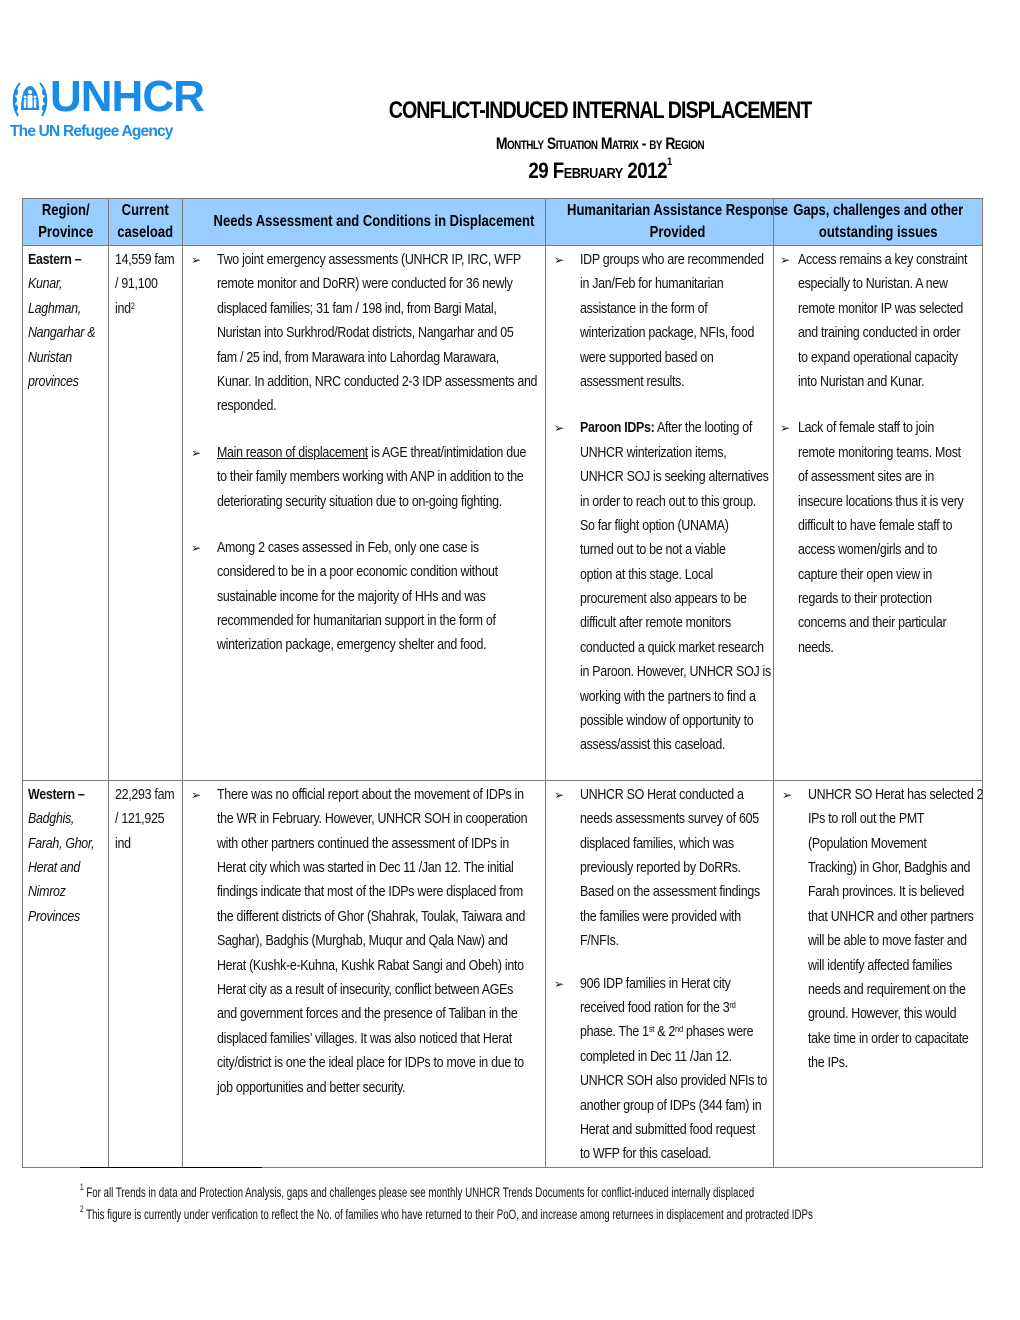 The width and height of the screenshot is (1020, 1320). I want to click on text-line: So far flight option (UNAMA), so click(654, 525).